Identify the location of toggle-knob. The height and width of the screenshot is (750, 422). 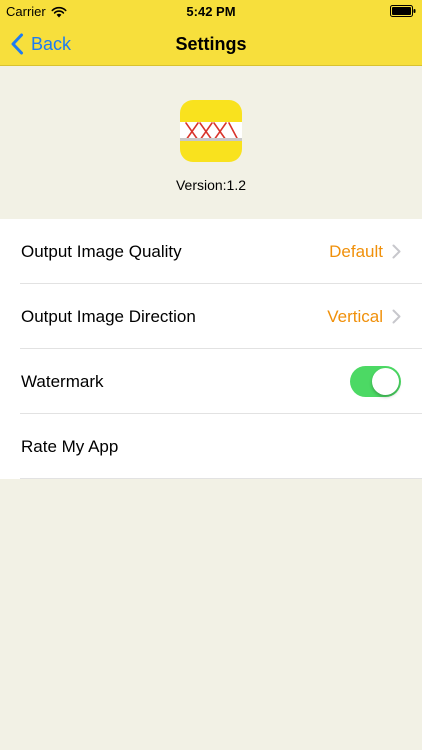
(385, 381).